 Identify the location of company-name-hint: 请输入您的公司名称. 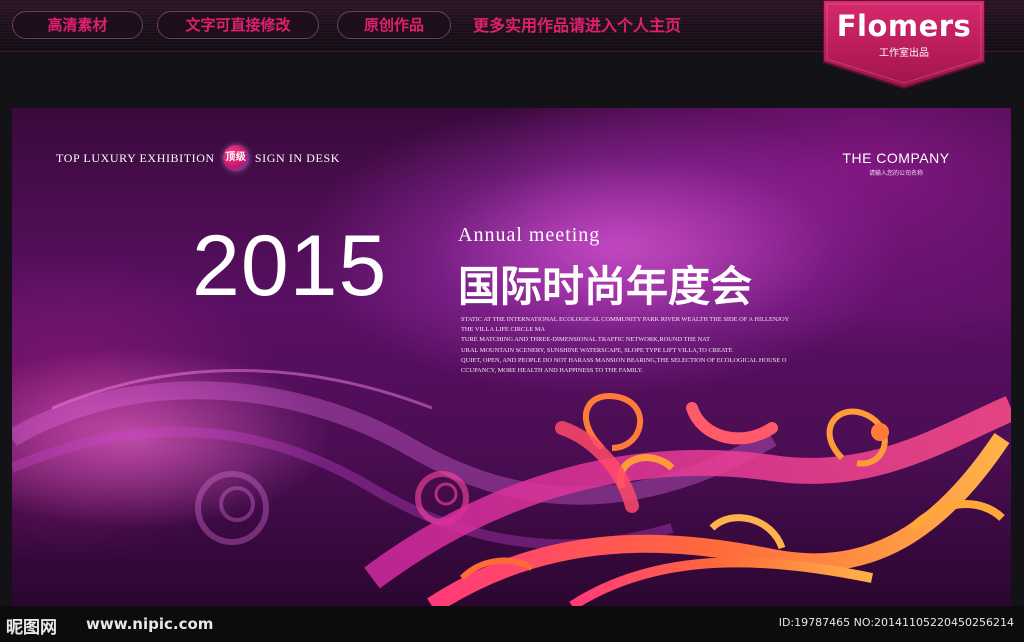
(895, 173).